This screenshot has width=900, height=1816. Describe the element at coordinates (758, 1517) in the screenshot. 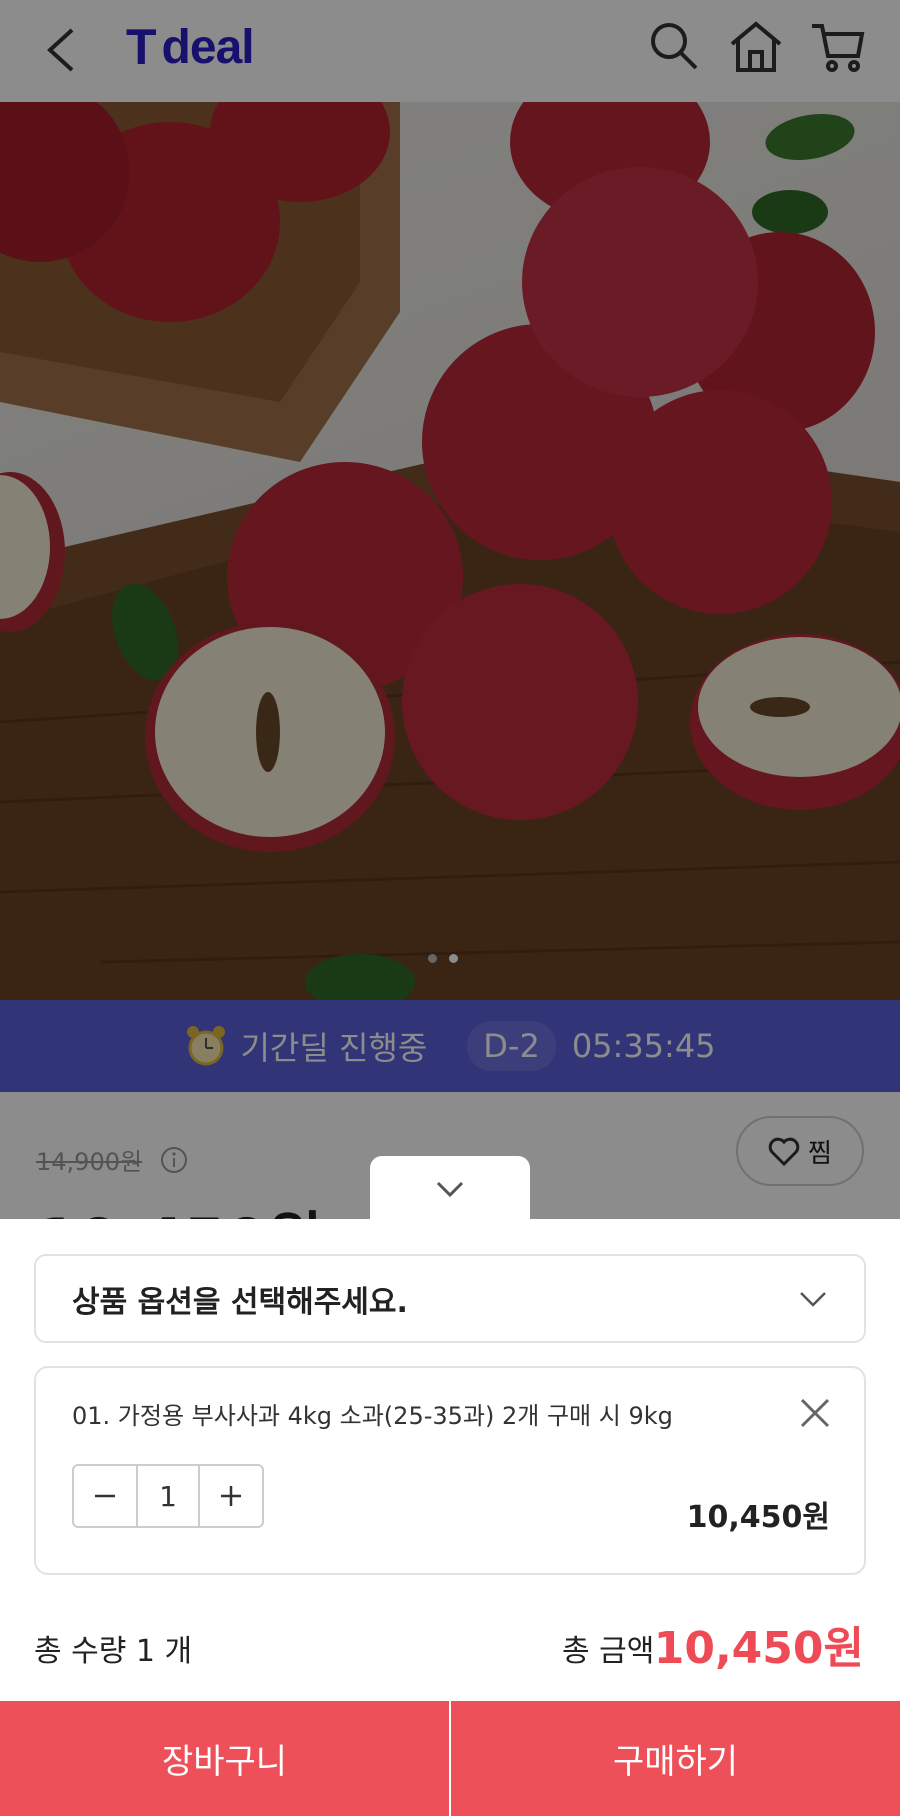

I see `option-price: 10,450원` at that location.